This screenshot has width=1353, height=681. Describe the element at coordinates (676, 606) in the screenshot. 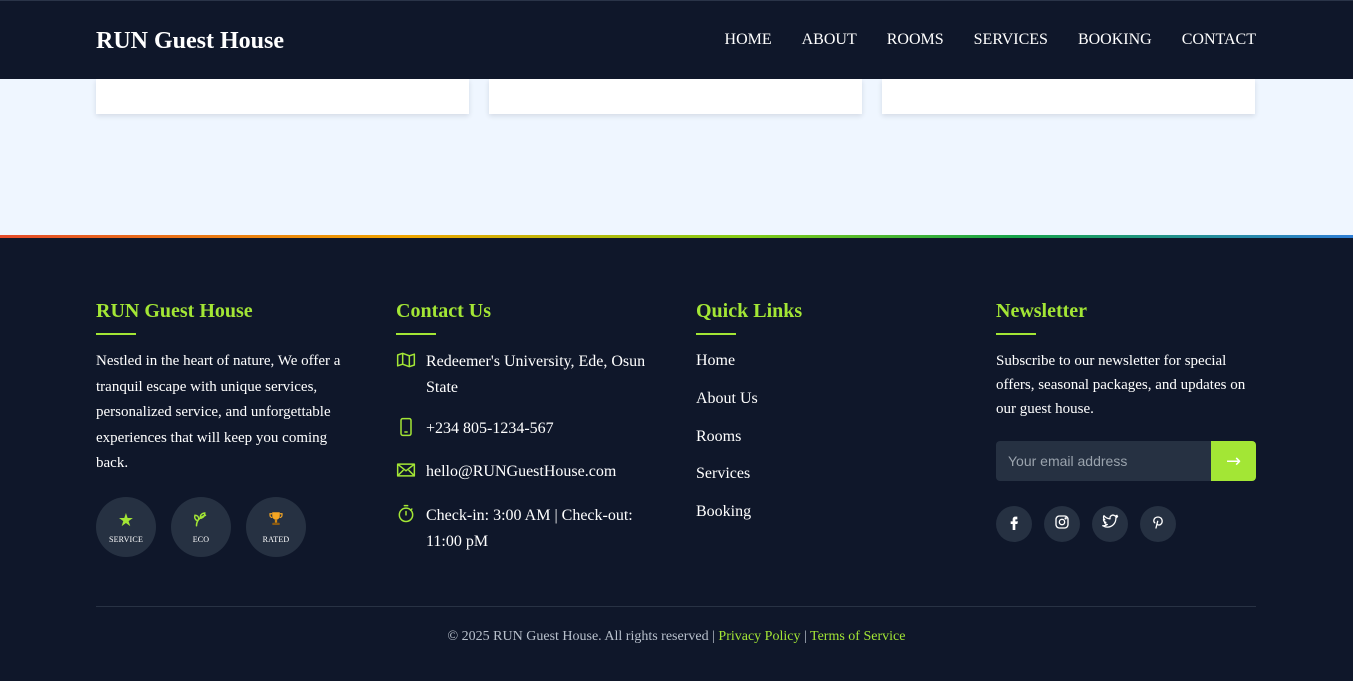

I see `footer-divider` at that location.